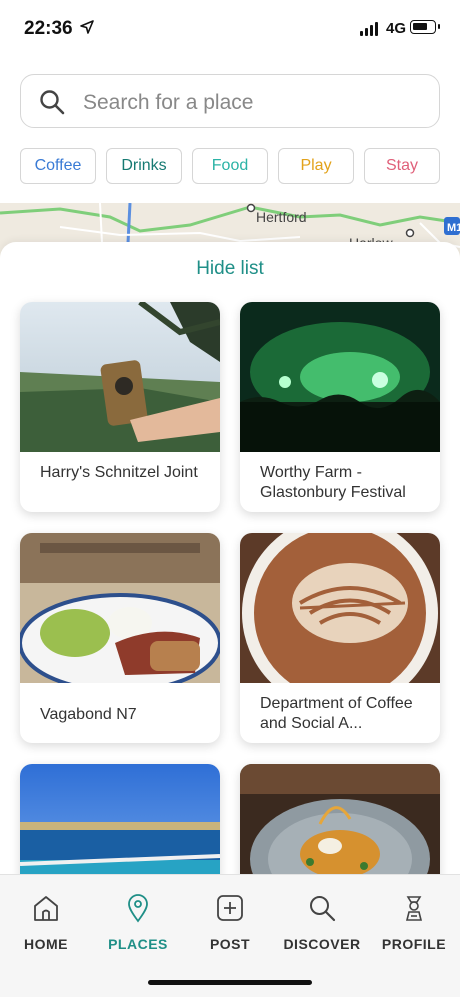 This screenshot has height=997, width=460. What do you see at coordinates (119, 472) in the screenshot?
I see `place-title: Harry's Schnitzel Joint` at bounding box center [119, 472].